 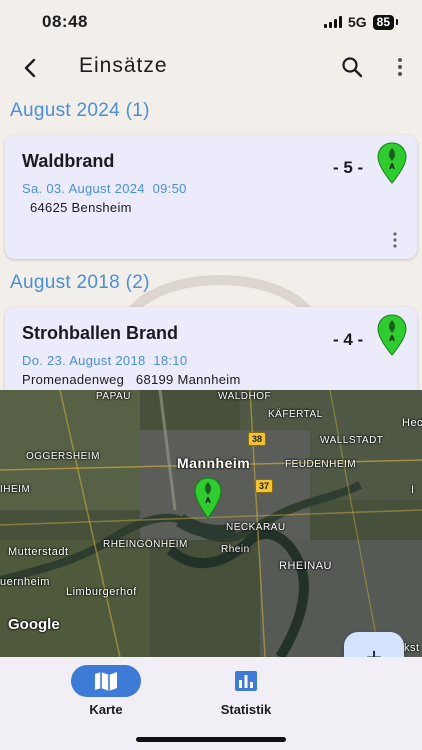 I want to click on signal-icon, so click(x=332, y=22).